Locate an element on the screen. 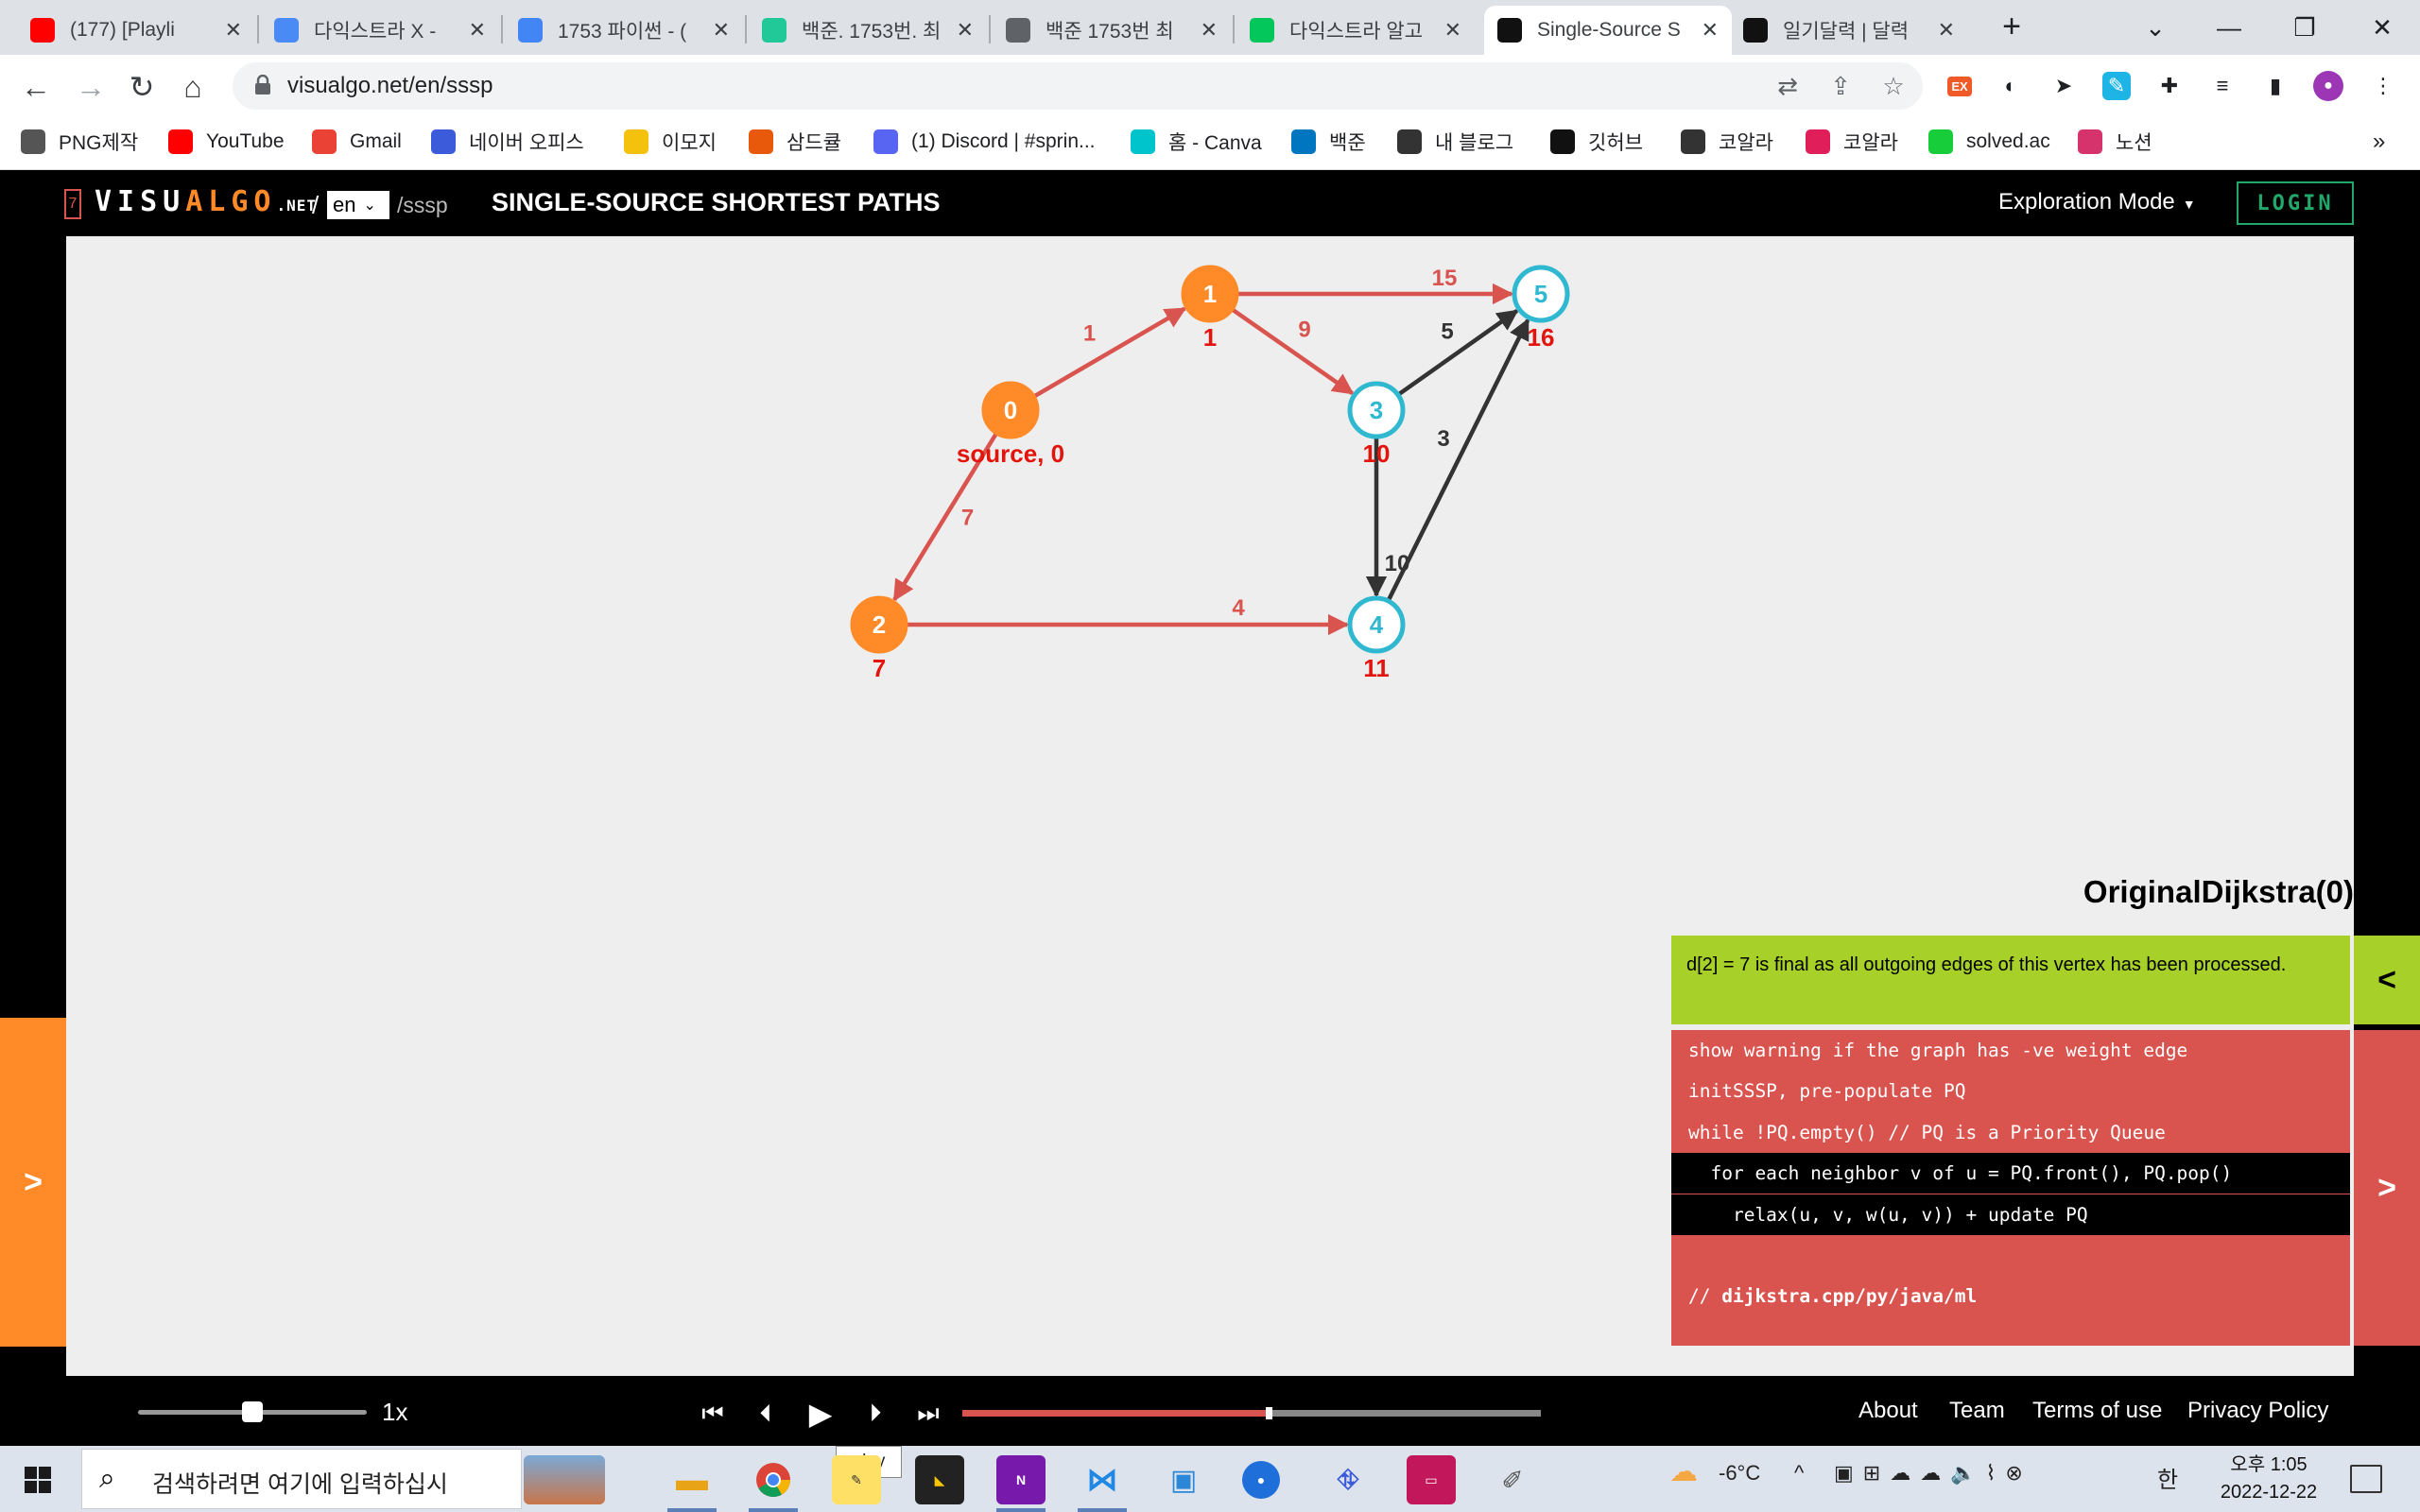 The width and height of the screenshot is (2420, 1512). translate-icon: ⇄ is located at coordinates (1788, 86).